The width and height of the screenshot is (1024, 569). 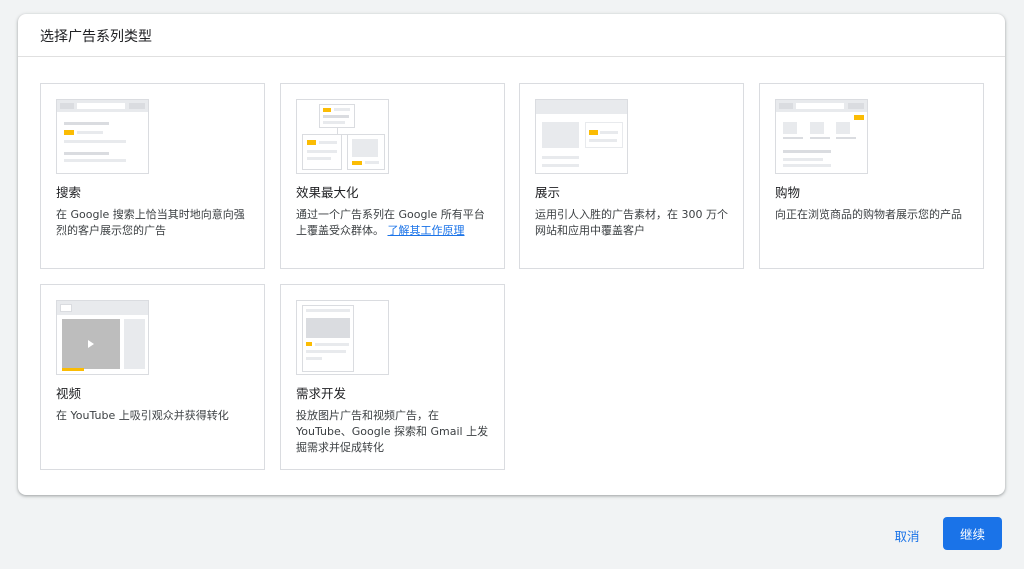 What do you see at coordinates (152, 176) in the screenshot?
I see `card-search: 搜索 在 Google 搜索上恰当其时地向意向强烈的客户展示您的广告` at bounding box center [152, 176].